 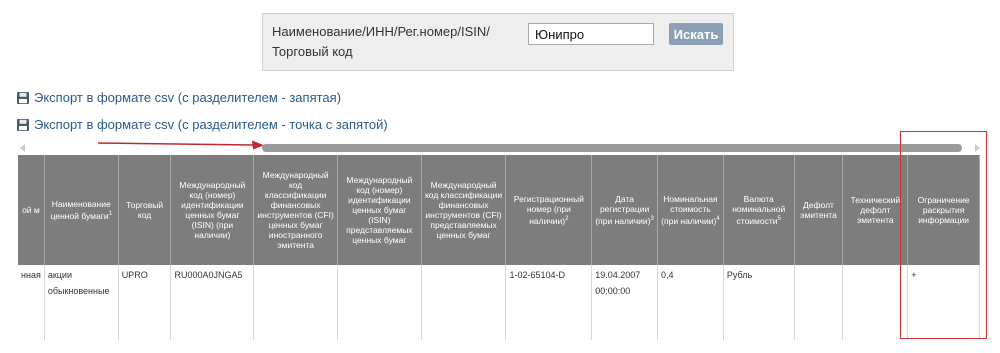 What do you see at coordinates (690, 210) in the screenshot?
I see `column-header: Номинальная стоимость (при наличии)4` at bounding box center [690, 210].